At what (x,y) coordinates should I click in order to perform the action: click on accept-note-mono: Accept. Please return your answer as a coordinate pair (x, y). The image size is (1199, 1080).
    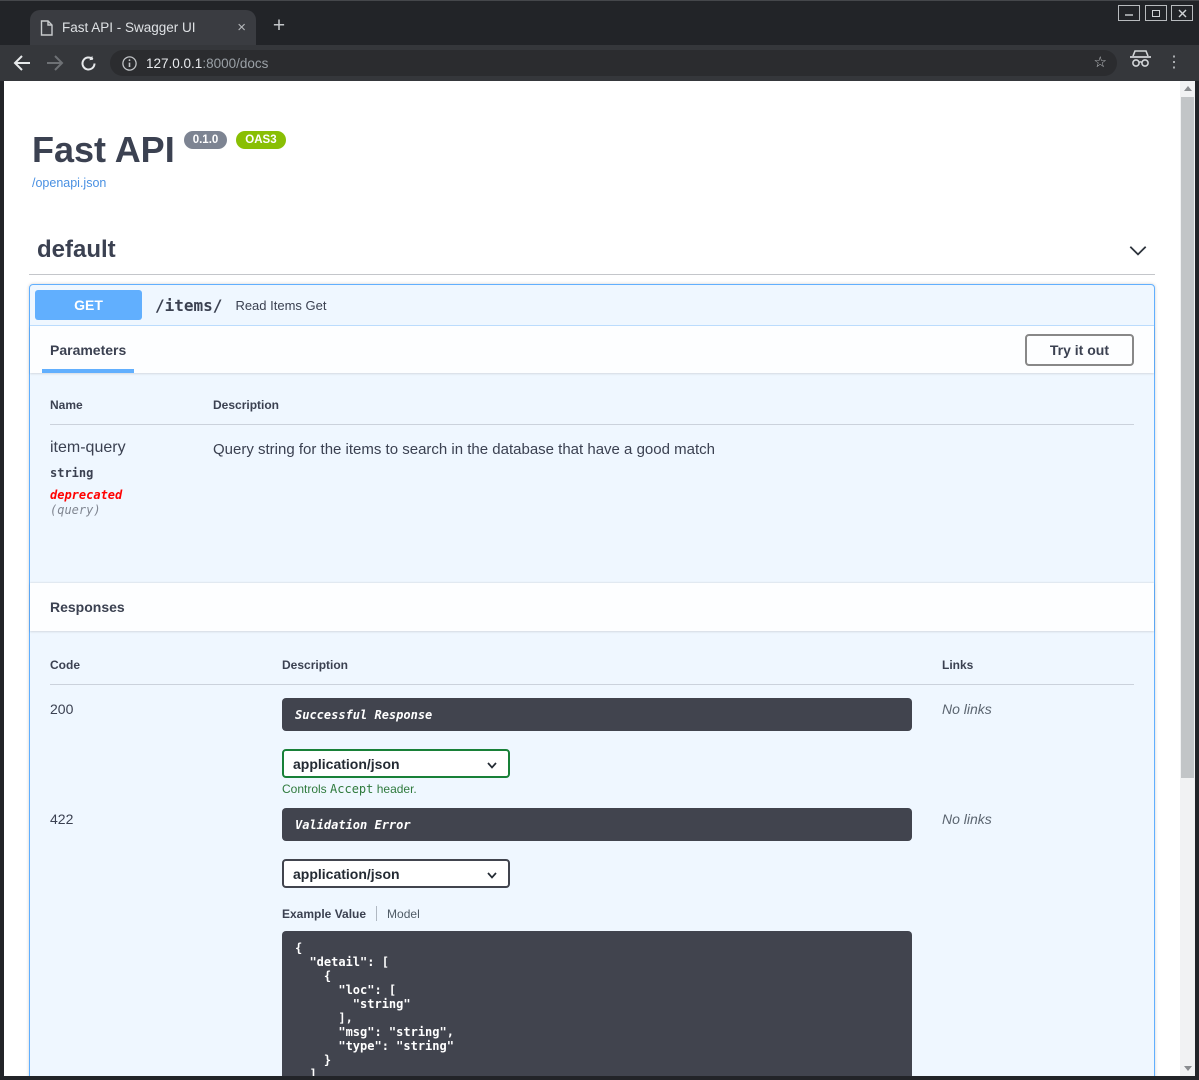
    Looking at the image, I should click on (352, 789).